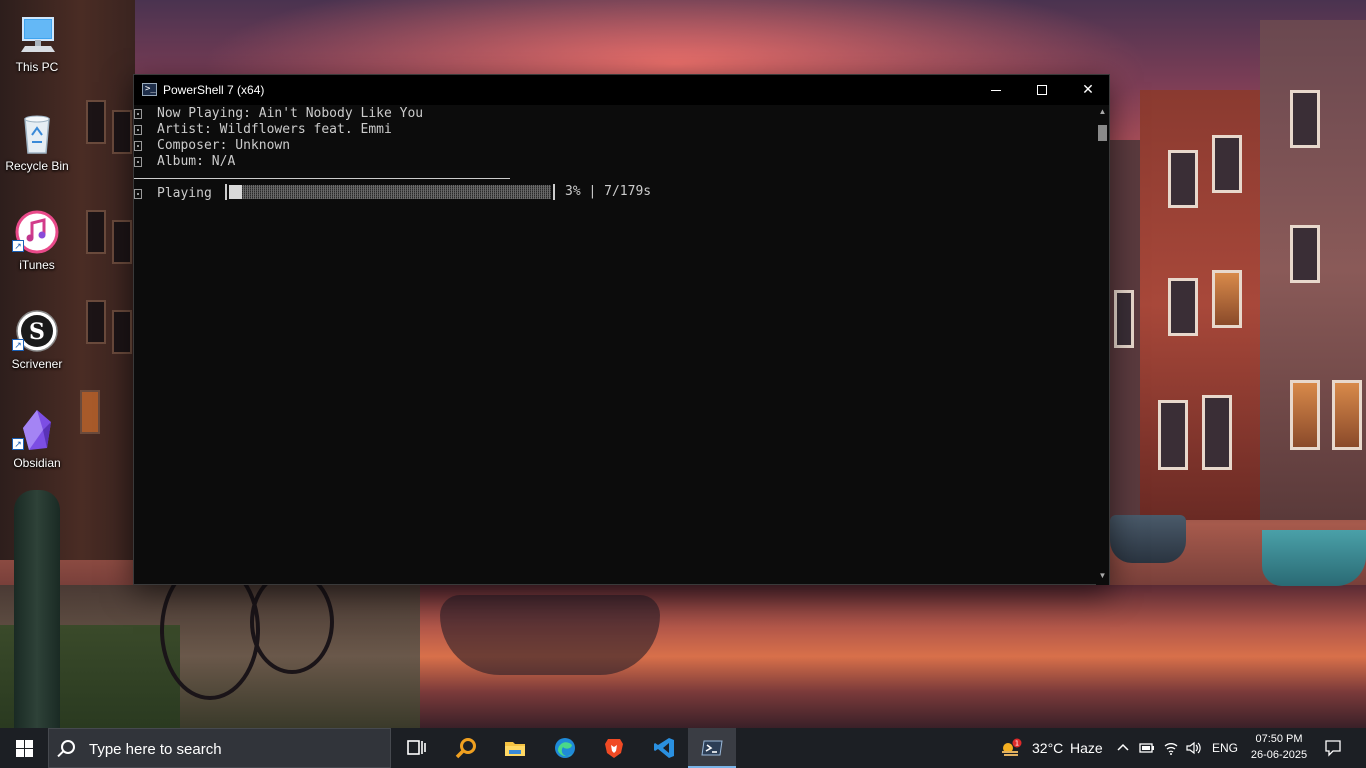  Describe the element at coordinates (1086, 748) in the screenshot. I see `weather-condition: Haze` at that location.